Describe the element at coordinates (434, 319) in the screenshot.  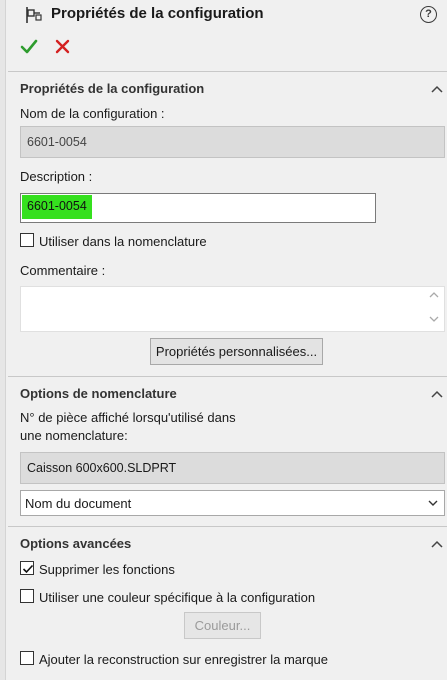
I see `scroll-down-icon` at that location.